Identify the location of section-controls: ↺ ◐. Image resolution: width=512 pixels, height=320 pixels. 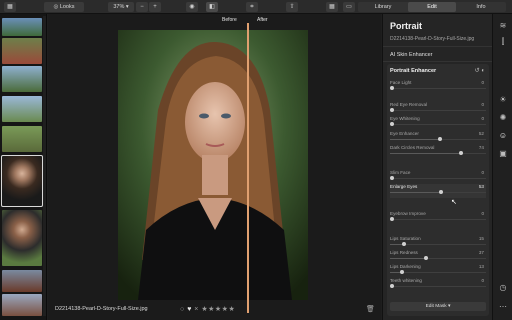
(480, 70).